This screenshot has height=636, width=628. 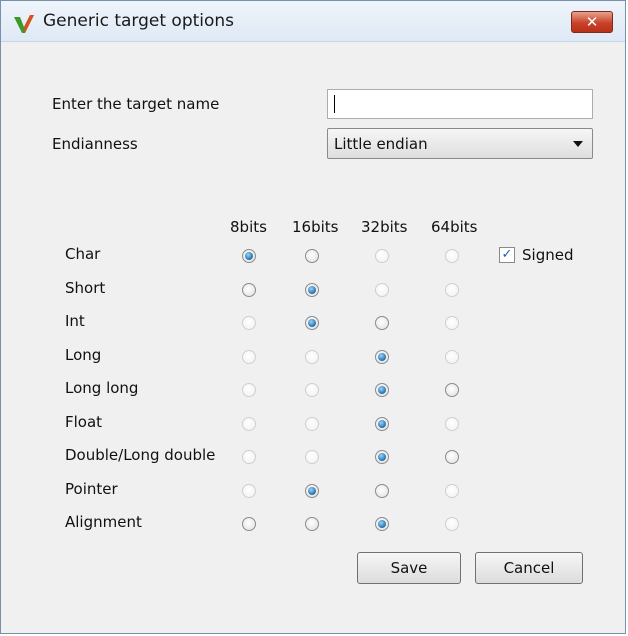 I want to click on check-icon: ✓, so click(x=507, y=254).